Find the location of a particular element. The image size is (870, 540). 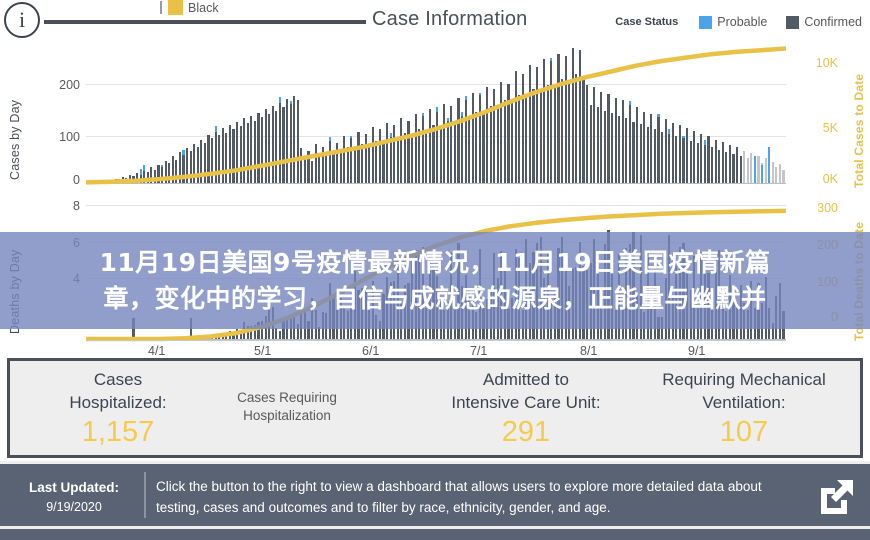

legend-item-black: Black is located at coordinates (189, 7).